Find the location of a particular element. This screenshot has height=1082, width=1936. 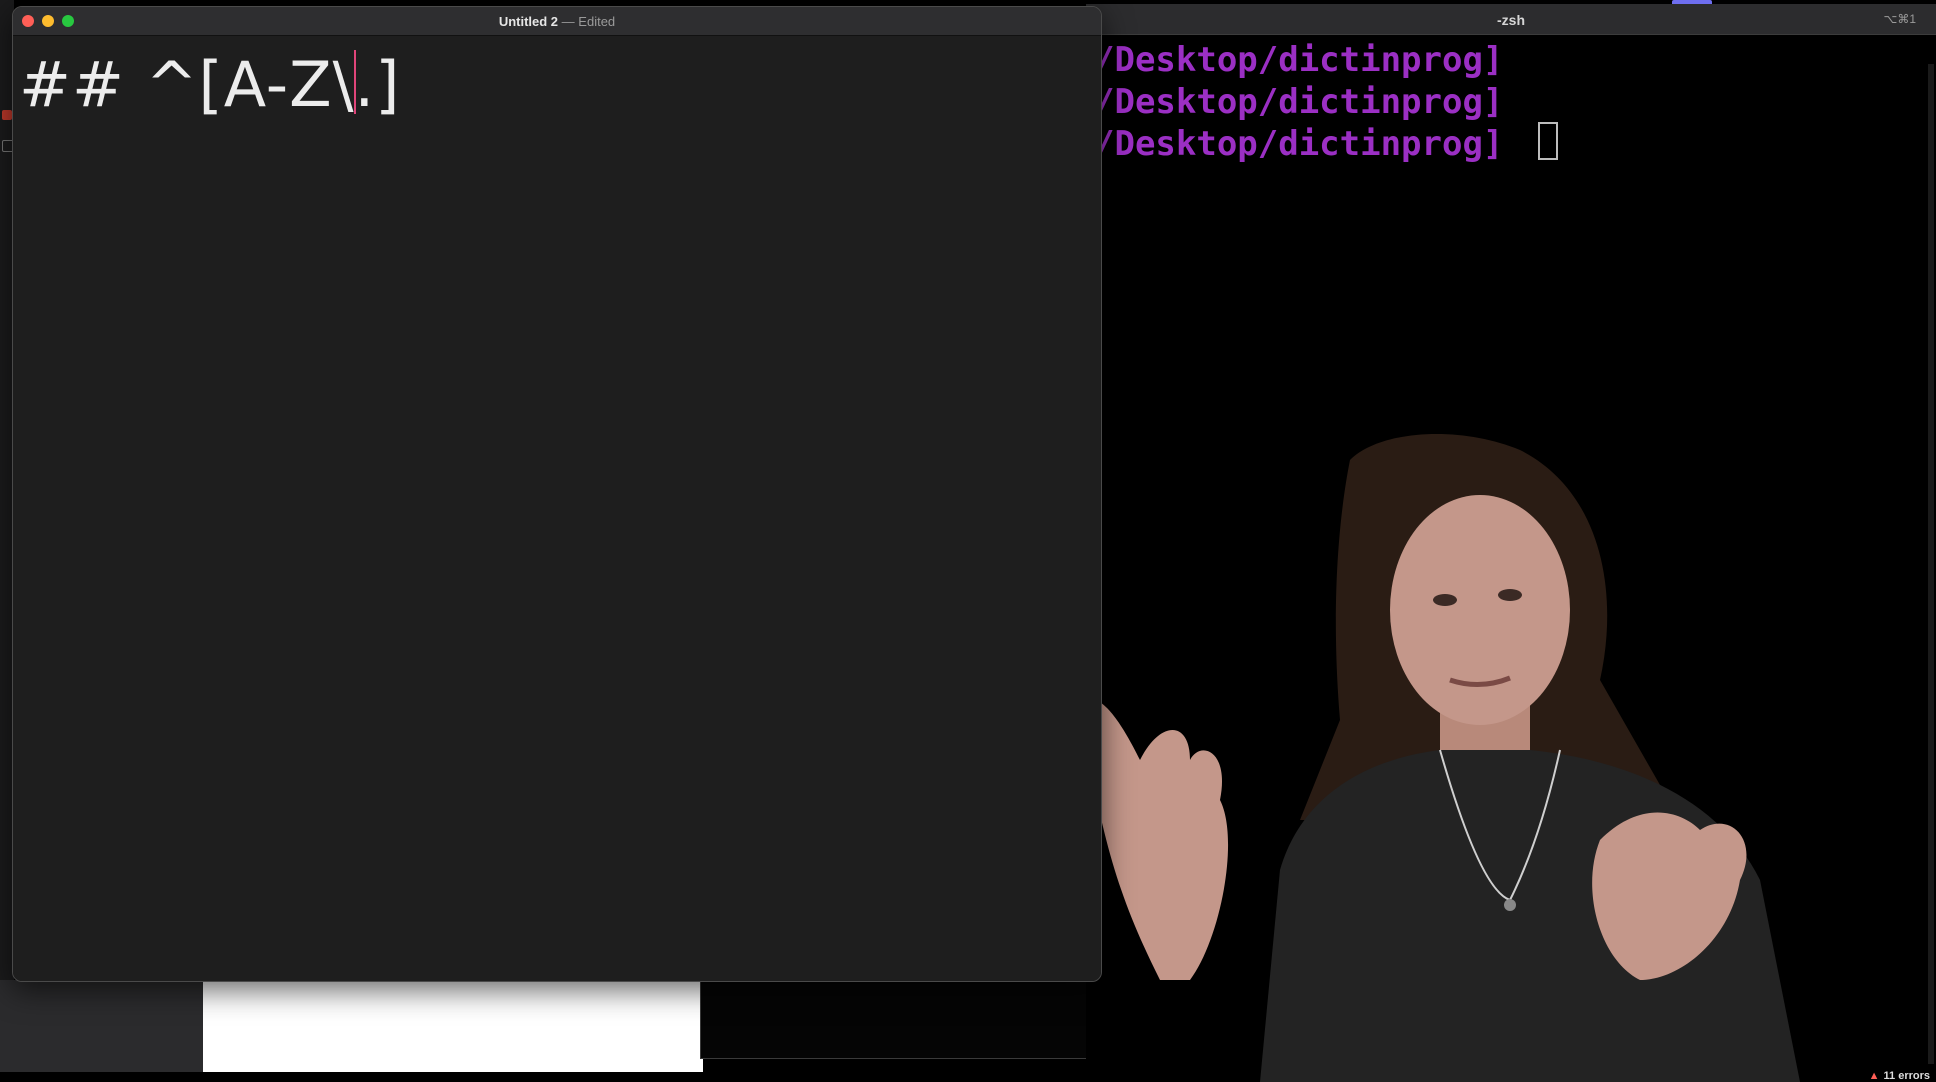

error-count-indicator: ▲ 11 errors is located at coordinates (1899, 1076).